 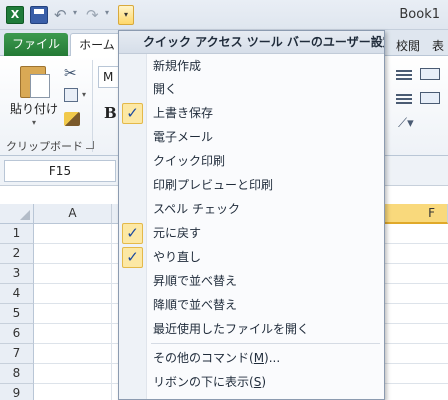 I want to click on menu-separator, so click(x=265, y=343).